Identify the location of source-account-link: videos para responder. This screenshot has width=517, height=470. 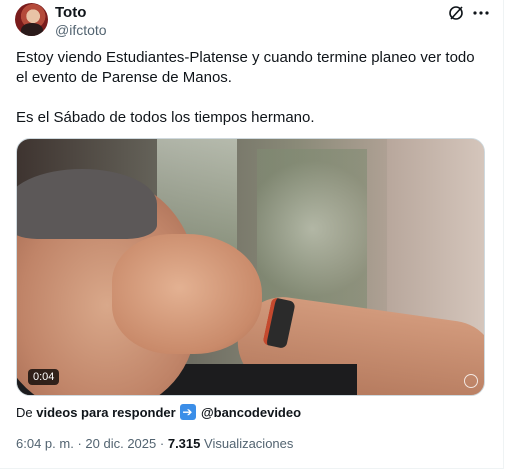
(105, 412).